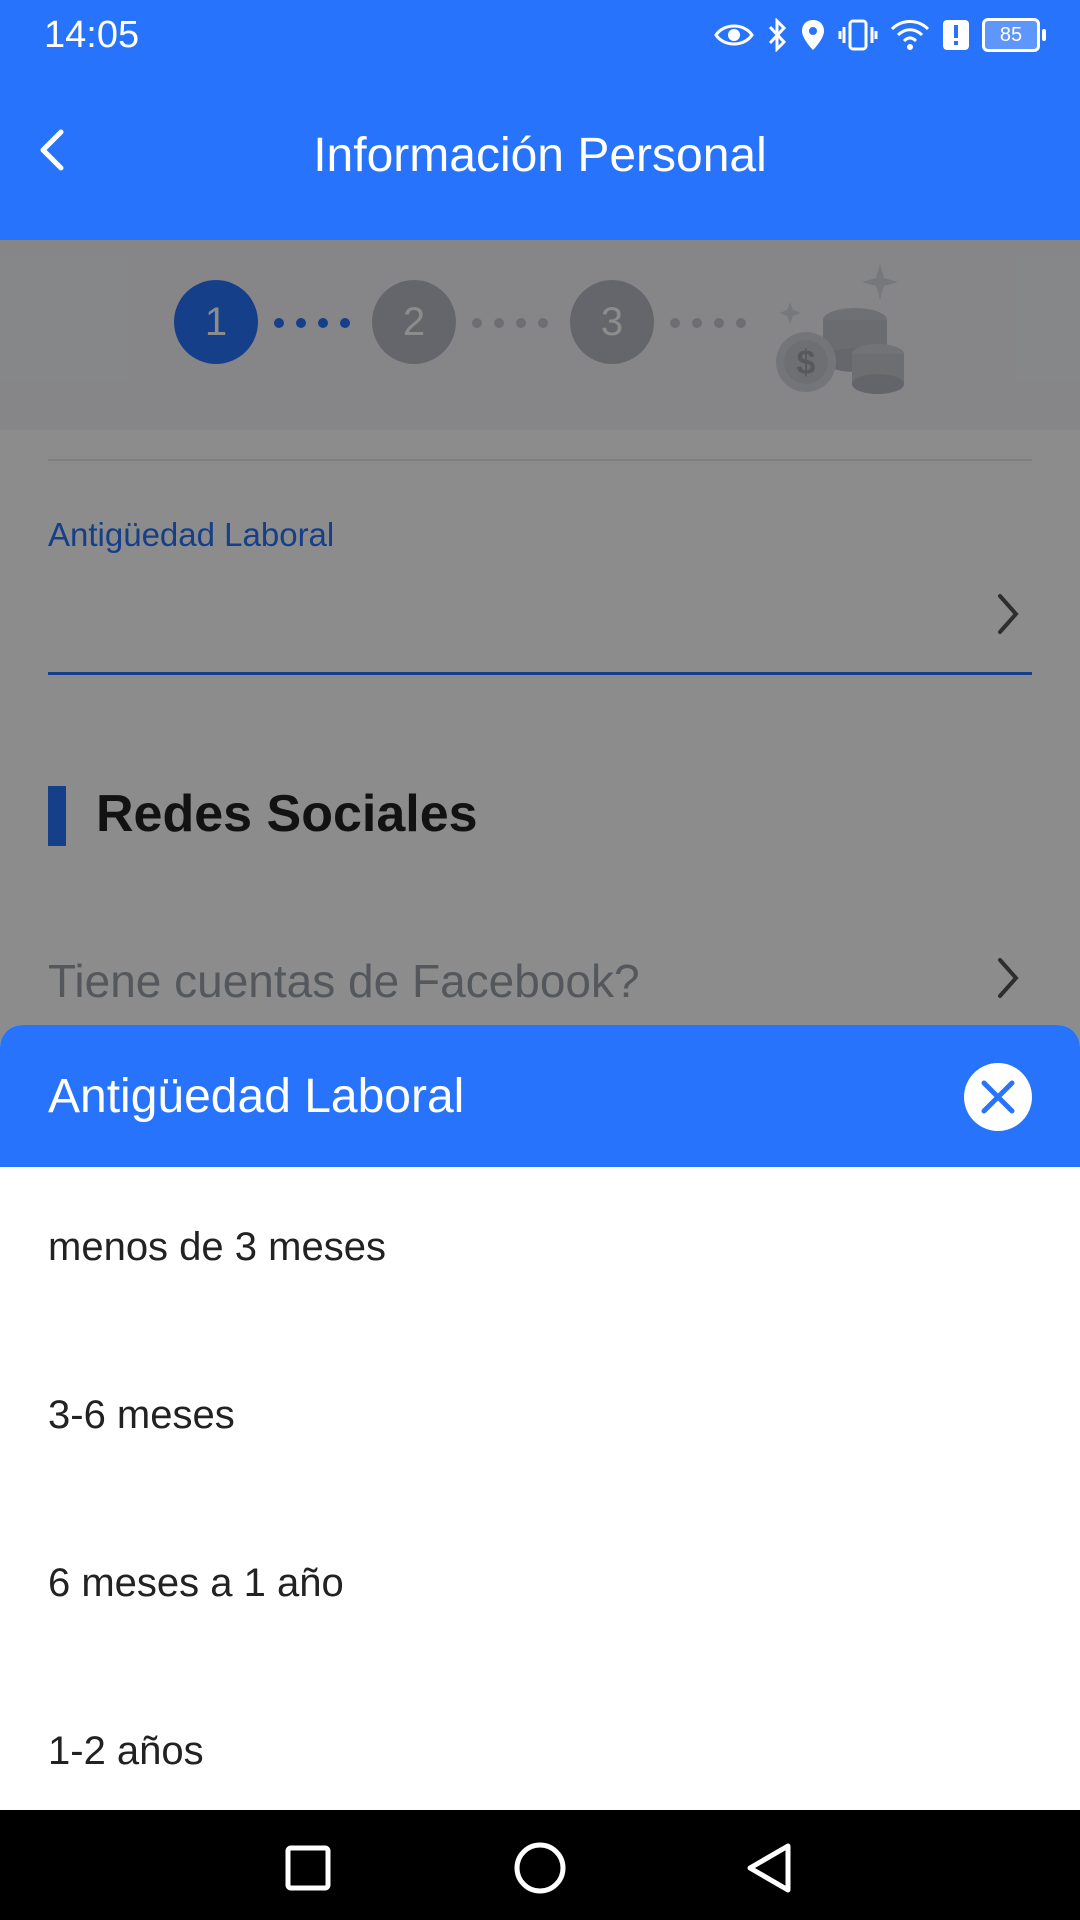  I want to click on circle-icon, so click(540, 1868).